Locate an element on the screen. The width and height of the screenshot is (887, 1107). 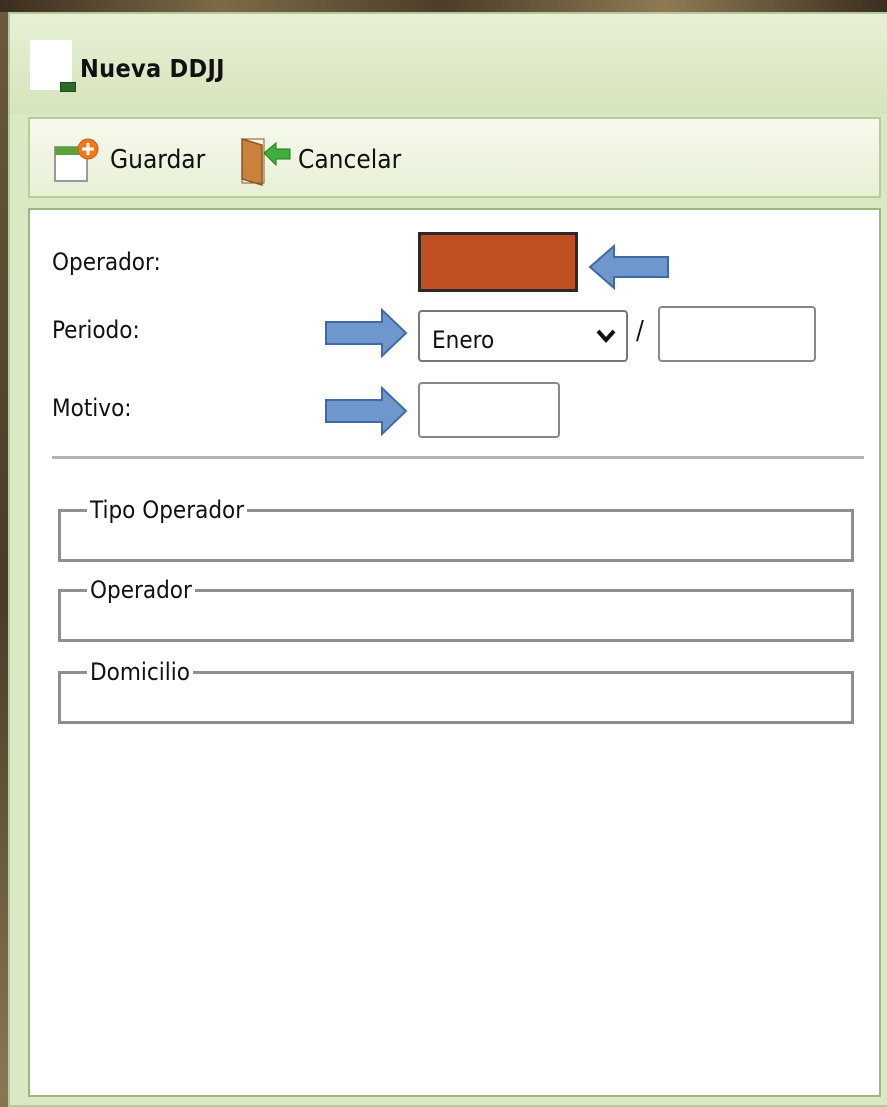
operador-group: Operador is located at coordinates (456, 610).